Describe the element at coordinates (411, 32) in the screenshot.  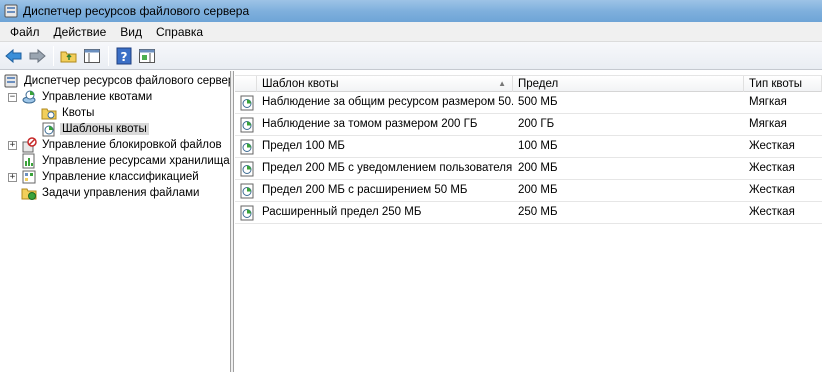
I see `menu-bar: Файл Действие Вид Справка` at that location.